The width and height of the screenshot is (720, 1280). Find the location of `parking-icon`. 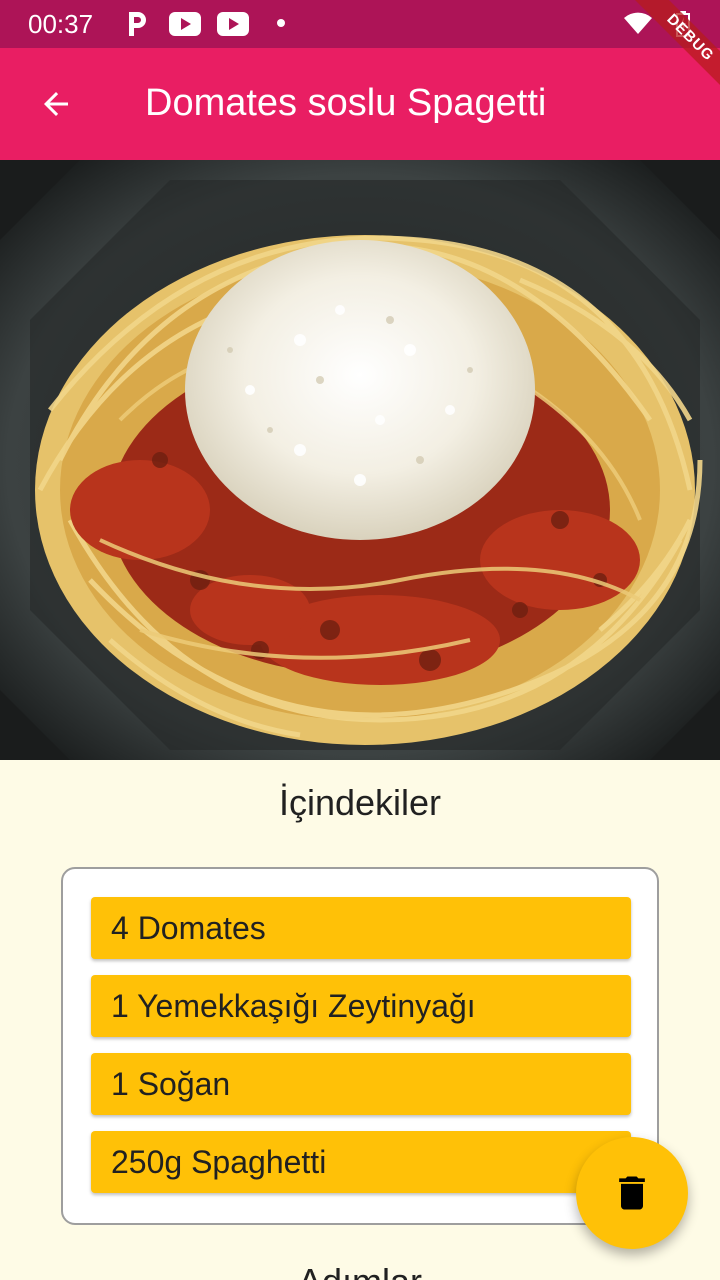

parking-icon is located at coordinates (137, 24).